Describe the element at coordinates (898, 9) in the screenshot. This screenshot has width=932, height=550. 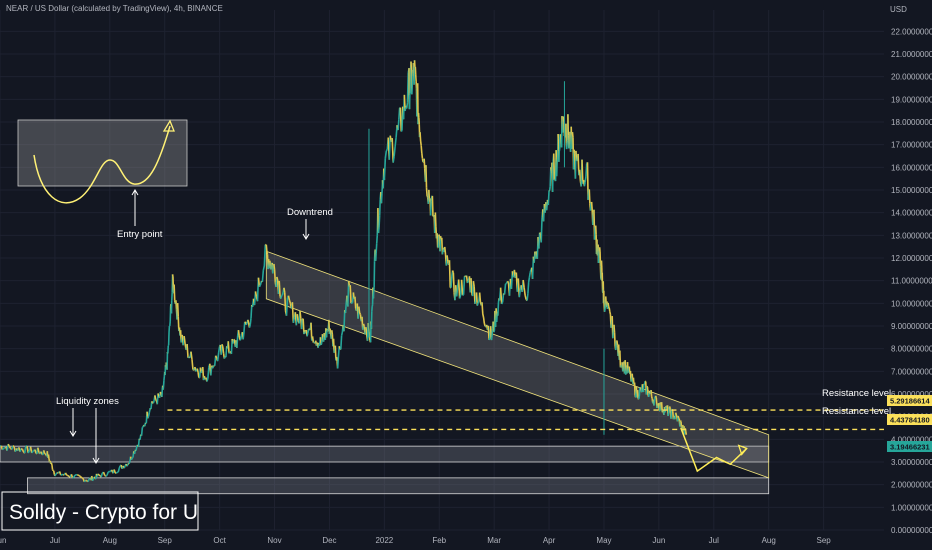
I see `y-axis-unit: USD` at that location.